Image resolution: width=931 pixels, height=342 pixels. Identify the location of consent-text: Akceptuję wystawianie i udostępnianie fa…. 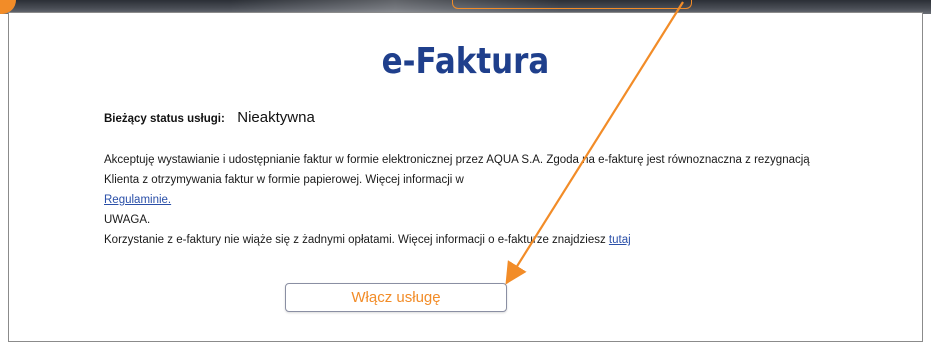
(457, 170).